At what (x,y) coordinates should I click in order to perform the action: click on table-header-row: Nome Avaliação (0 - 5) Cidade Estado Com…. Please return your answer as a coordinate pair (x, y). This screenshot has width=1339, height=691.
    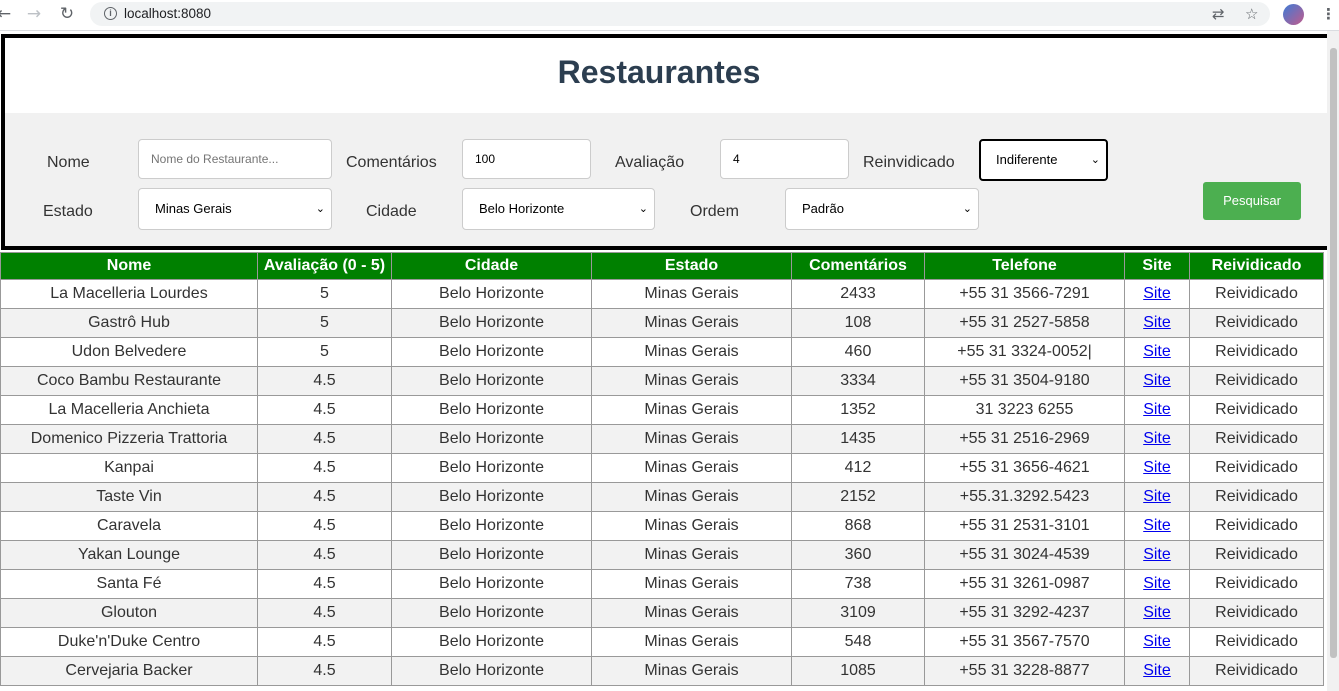
    Looking at the image, I should click on (662, 266).